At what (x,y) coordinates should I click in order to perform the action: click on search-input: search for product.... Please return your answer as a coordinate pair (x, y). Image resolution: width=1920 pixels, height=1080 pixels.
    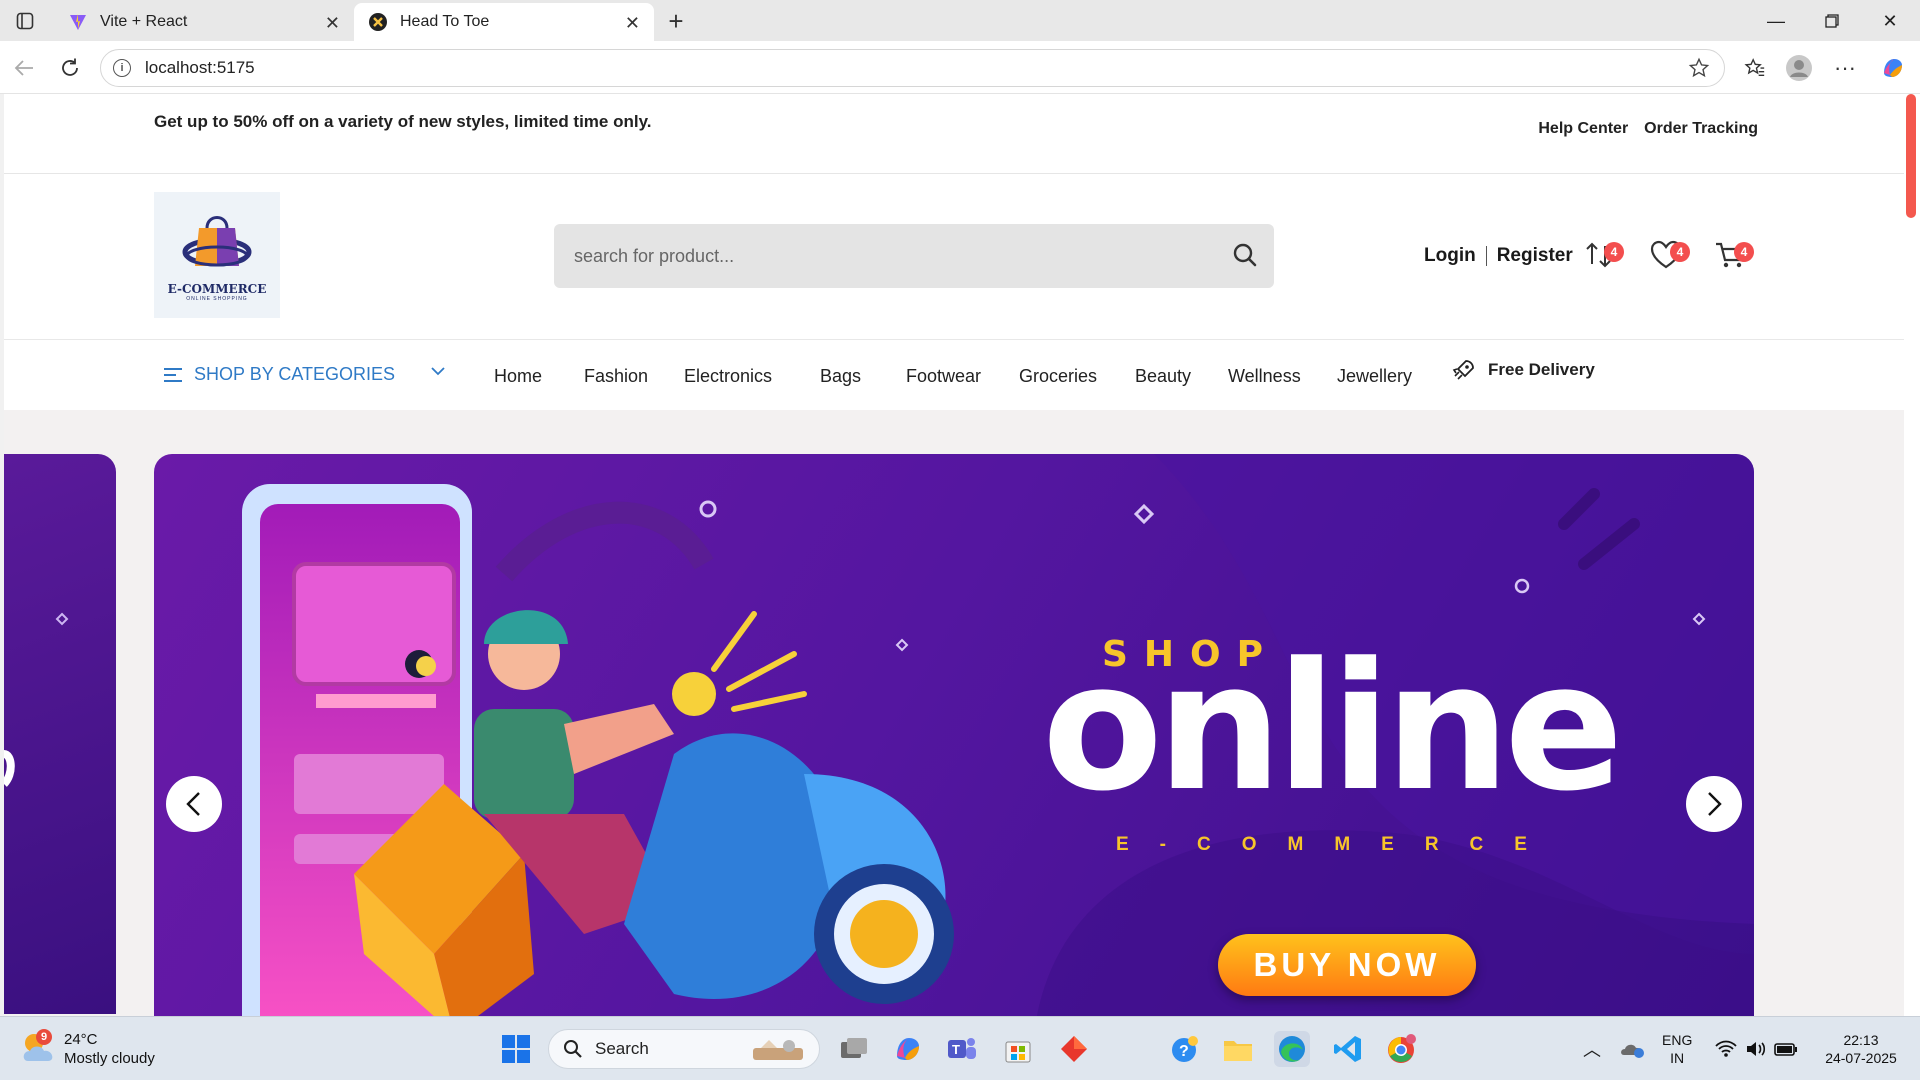
    Looking at the image, I should click on (914, 256).